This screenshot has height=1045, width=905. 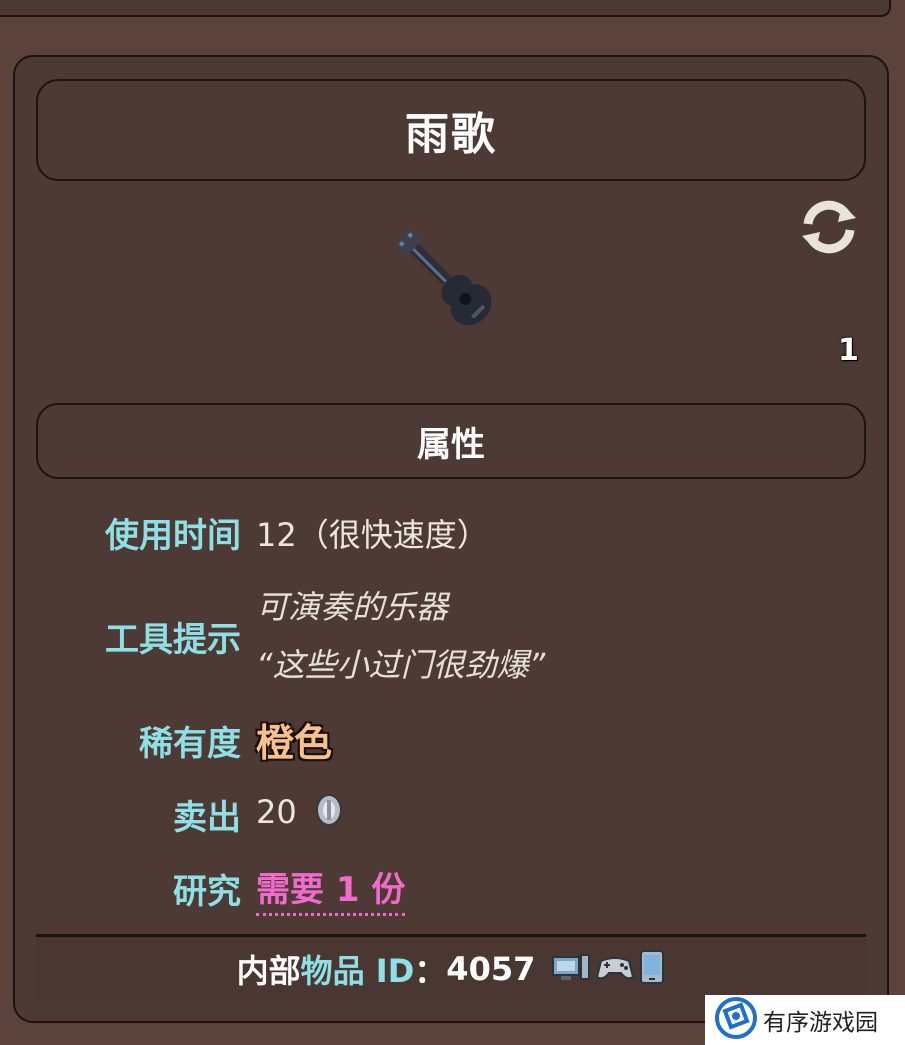 I want to click on item-id-value: 4057, so click(x=491, y=969).